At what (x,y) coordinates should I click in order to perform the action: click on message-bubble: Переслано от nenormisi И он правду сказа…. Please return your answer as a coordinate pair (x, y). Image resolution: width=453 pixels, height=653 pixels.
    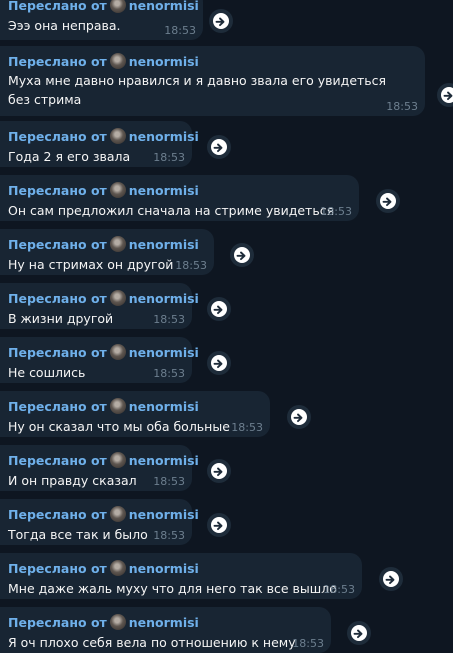
    Looking at the image, I should click on (99, 468).